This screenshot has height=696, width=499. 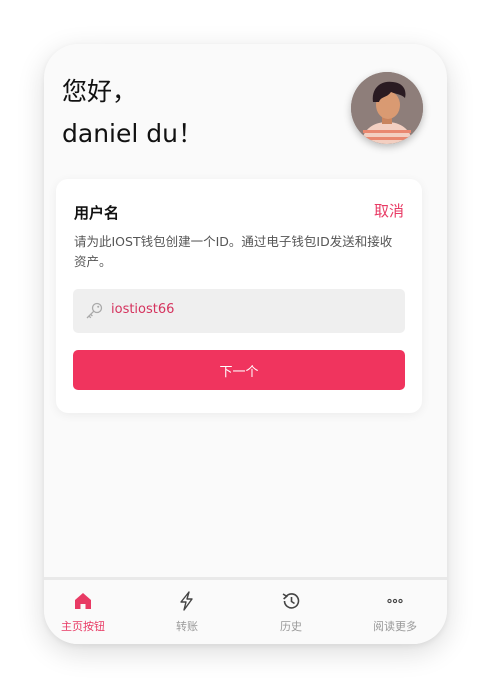 What do you see at coordinates (291, 601) in the screenshot?
I see `history-icon` at bounding box center [291, 601].